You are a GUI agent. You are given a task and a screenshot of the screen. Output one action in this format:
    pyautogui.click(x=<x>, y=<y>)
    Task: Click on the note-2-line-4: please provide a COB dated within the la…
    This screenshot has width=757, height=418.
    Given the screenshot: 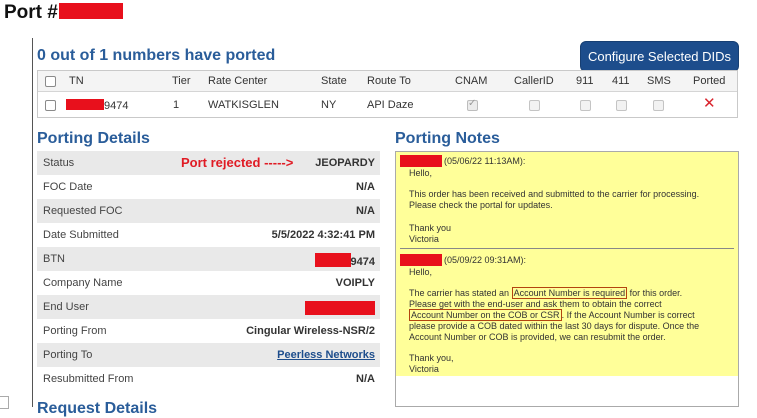 What is the action you would take?
    pyautogui.click(x=554, y=326)
    